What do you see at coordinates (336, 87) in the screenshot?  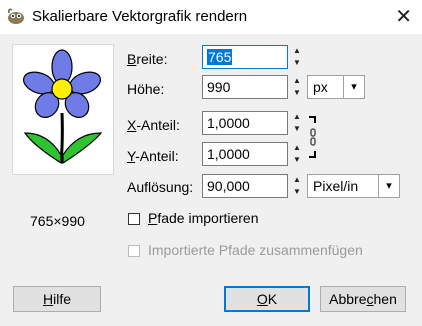 I see `size-unit-select: px ▾` at bounding box center [336, 87].